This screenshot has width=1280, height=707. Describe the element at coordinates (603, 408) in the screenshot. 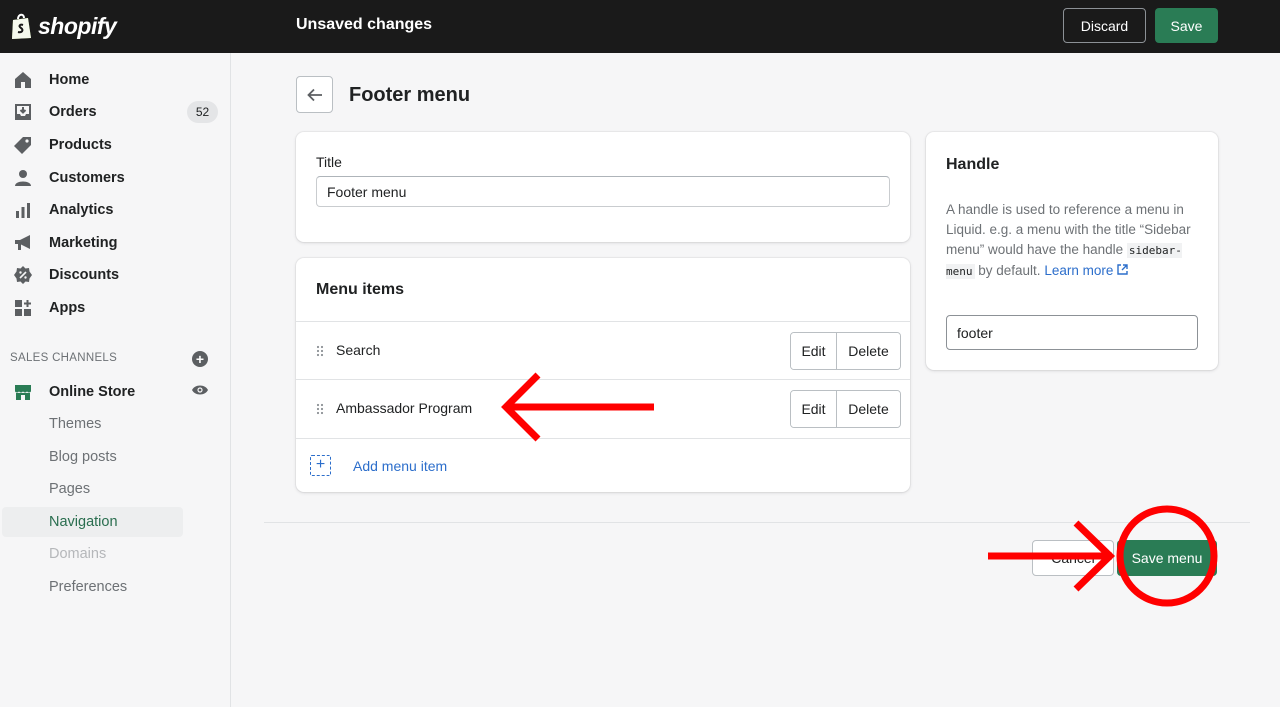

I see `menu-item-row: Ambassador Program Edit Delete` at that location.